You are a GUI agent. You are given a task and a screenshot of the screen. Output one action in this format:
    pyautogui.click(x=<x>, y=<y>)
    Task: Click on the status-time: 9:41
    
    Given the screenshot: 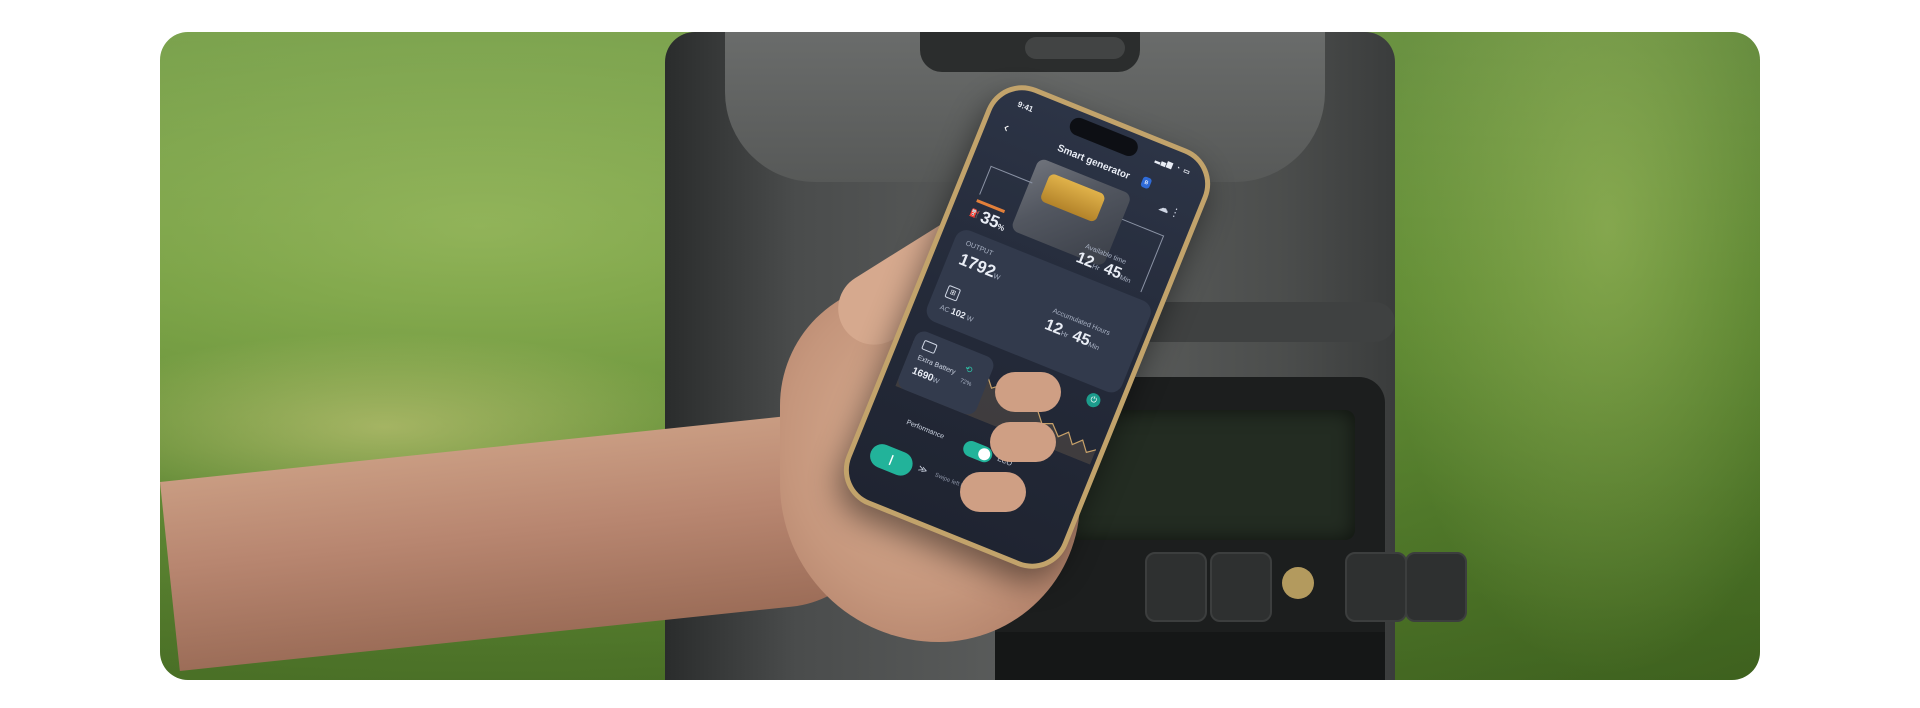 What is the action you would take?
    pyautogui.click(x=1025, y=107)
    